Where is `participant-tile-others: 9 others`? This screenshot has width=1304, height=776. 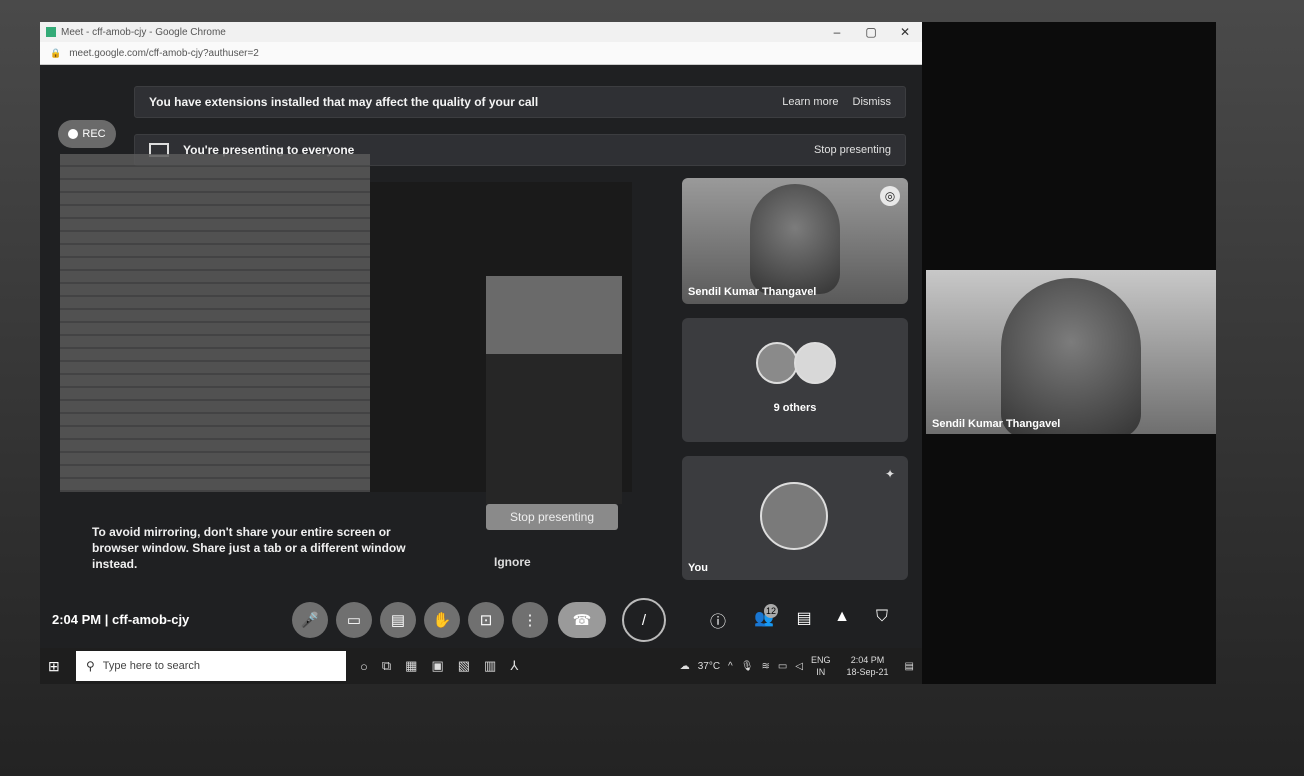
participant-tile-others: 9 others is located at coordinates (795, 380).